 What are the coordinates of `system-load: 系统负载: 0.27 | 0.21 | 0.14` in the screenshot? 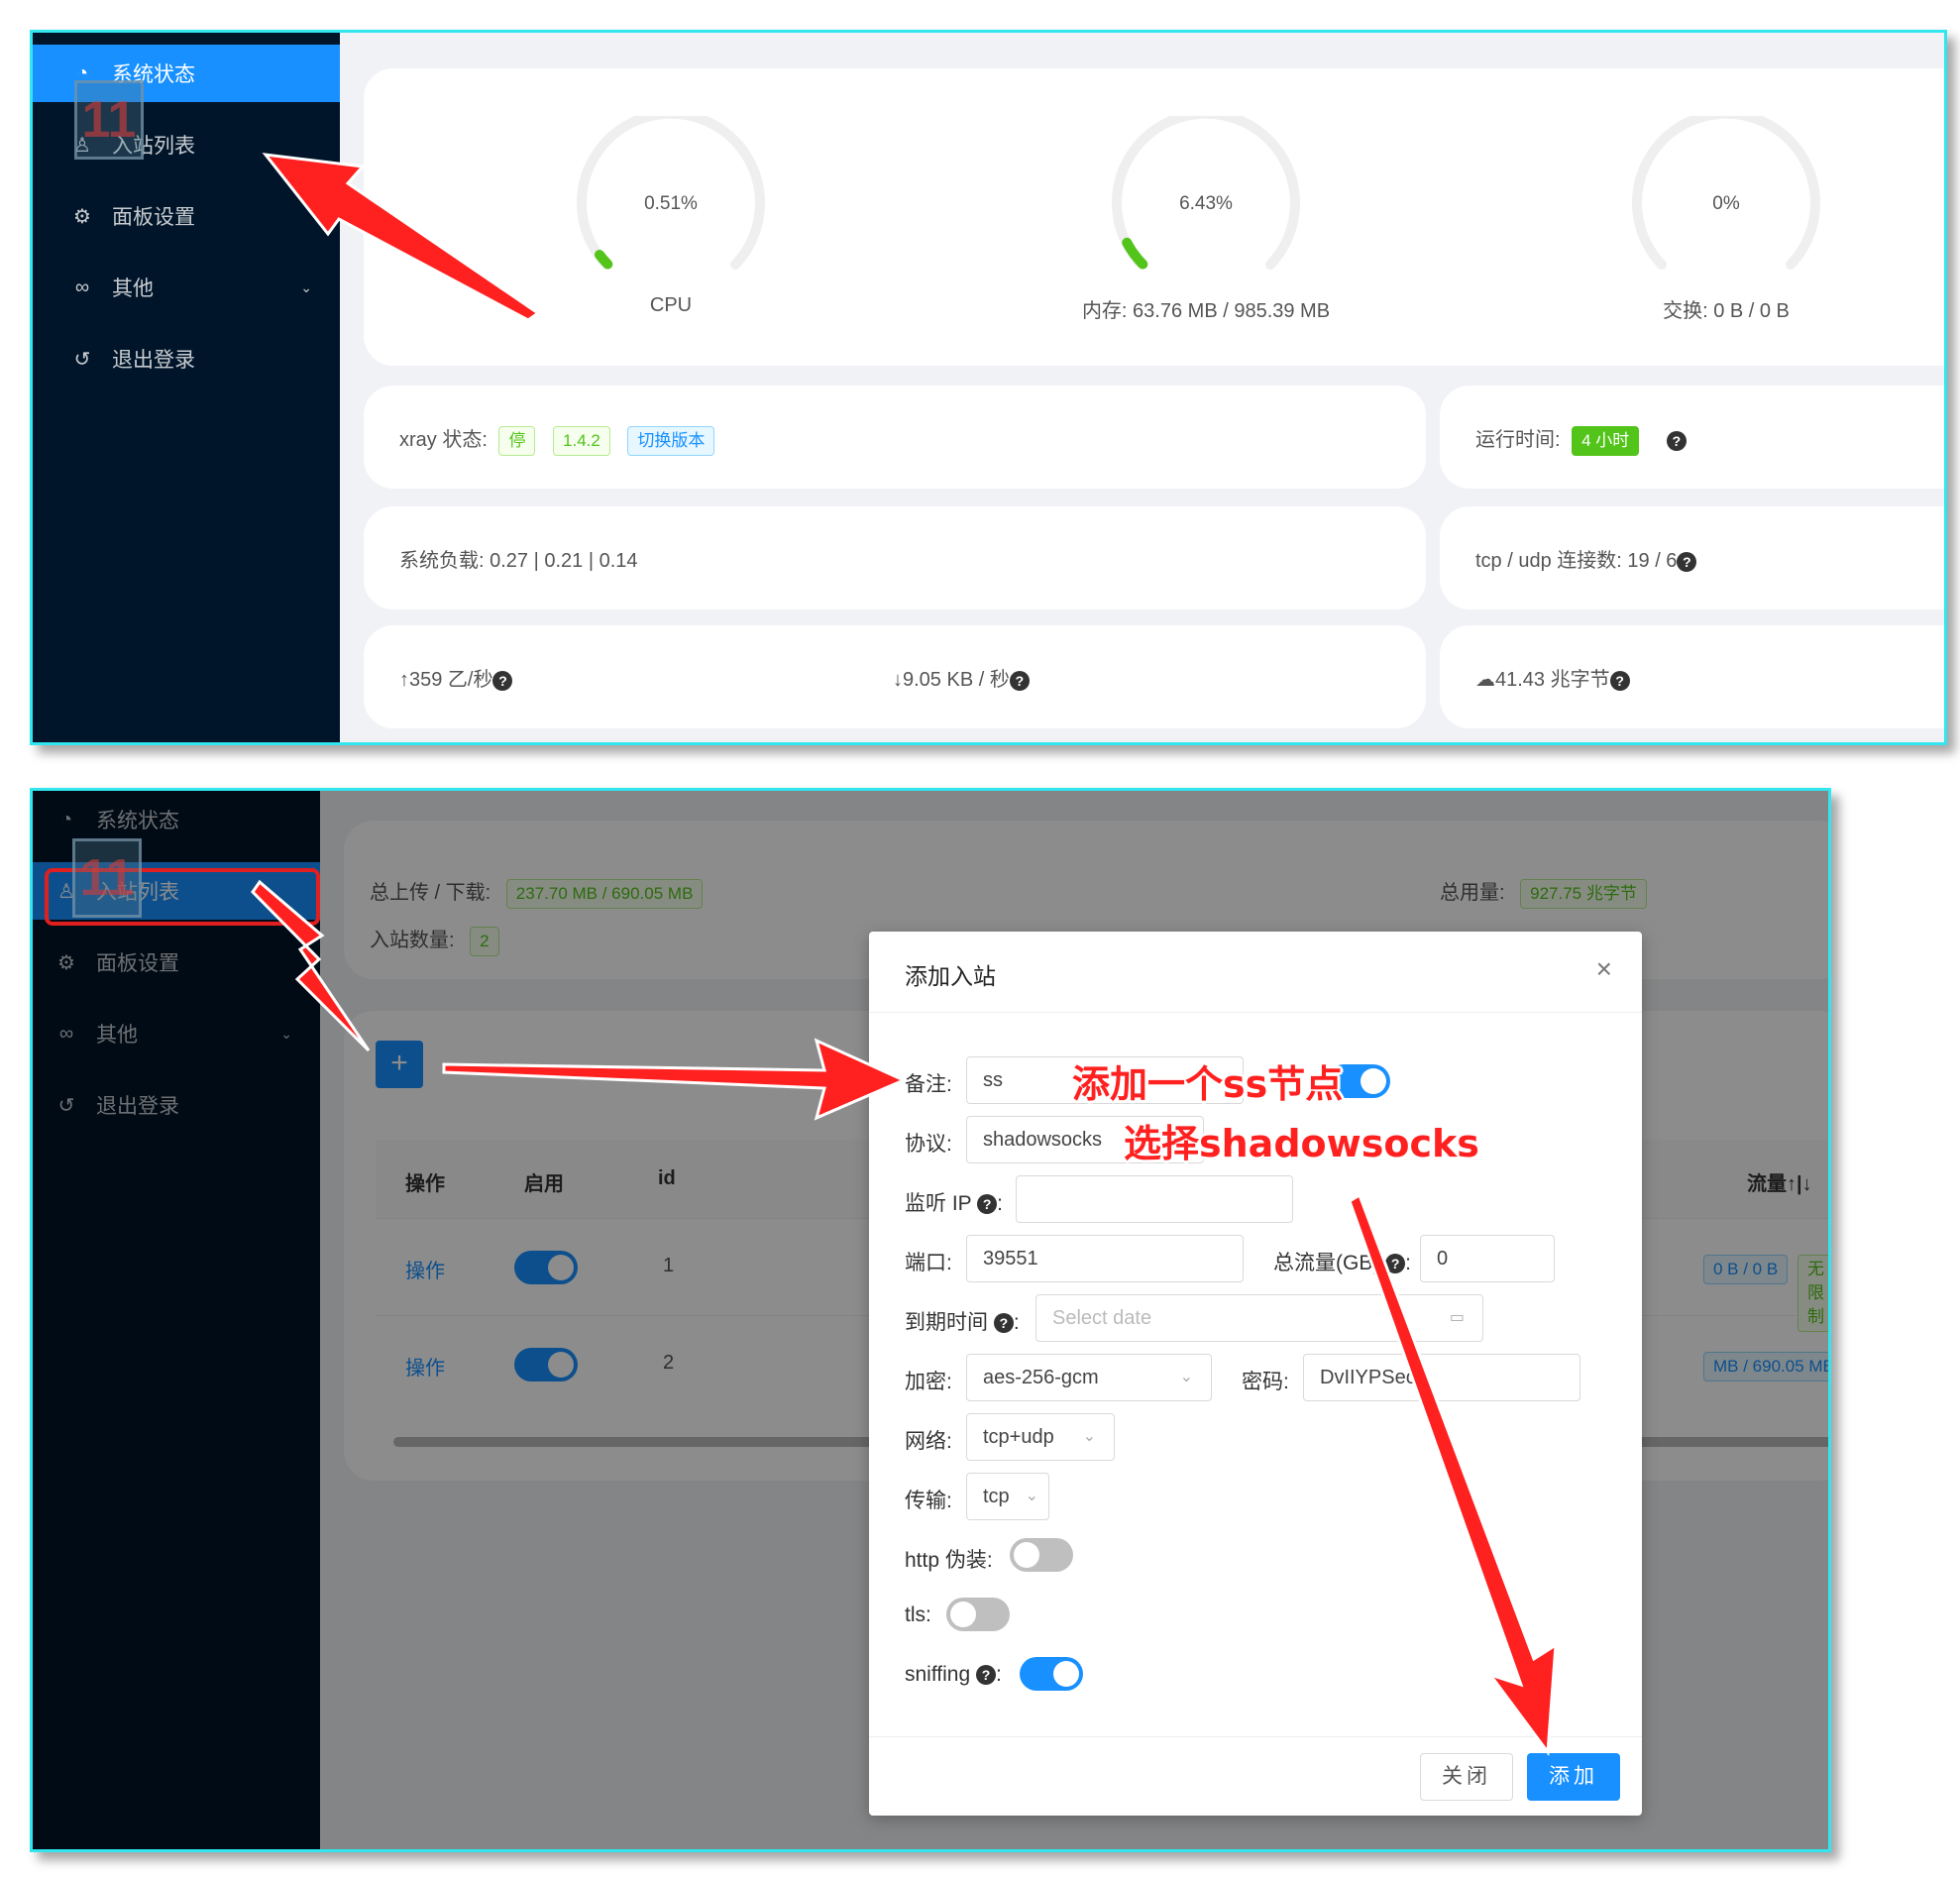 It's located at (518, 561).